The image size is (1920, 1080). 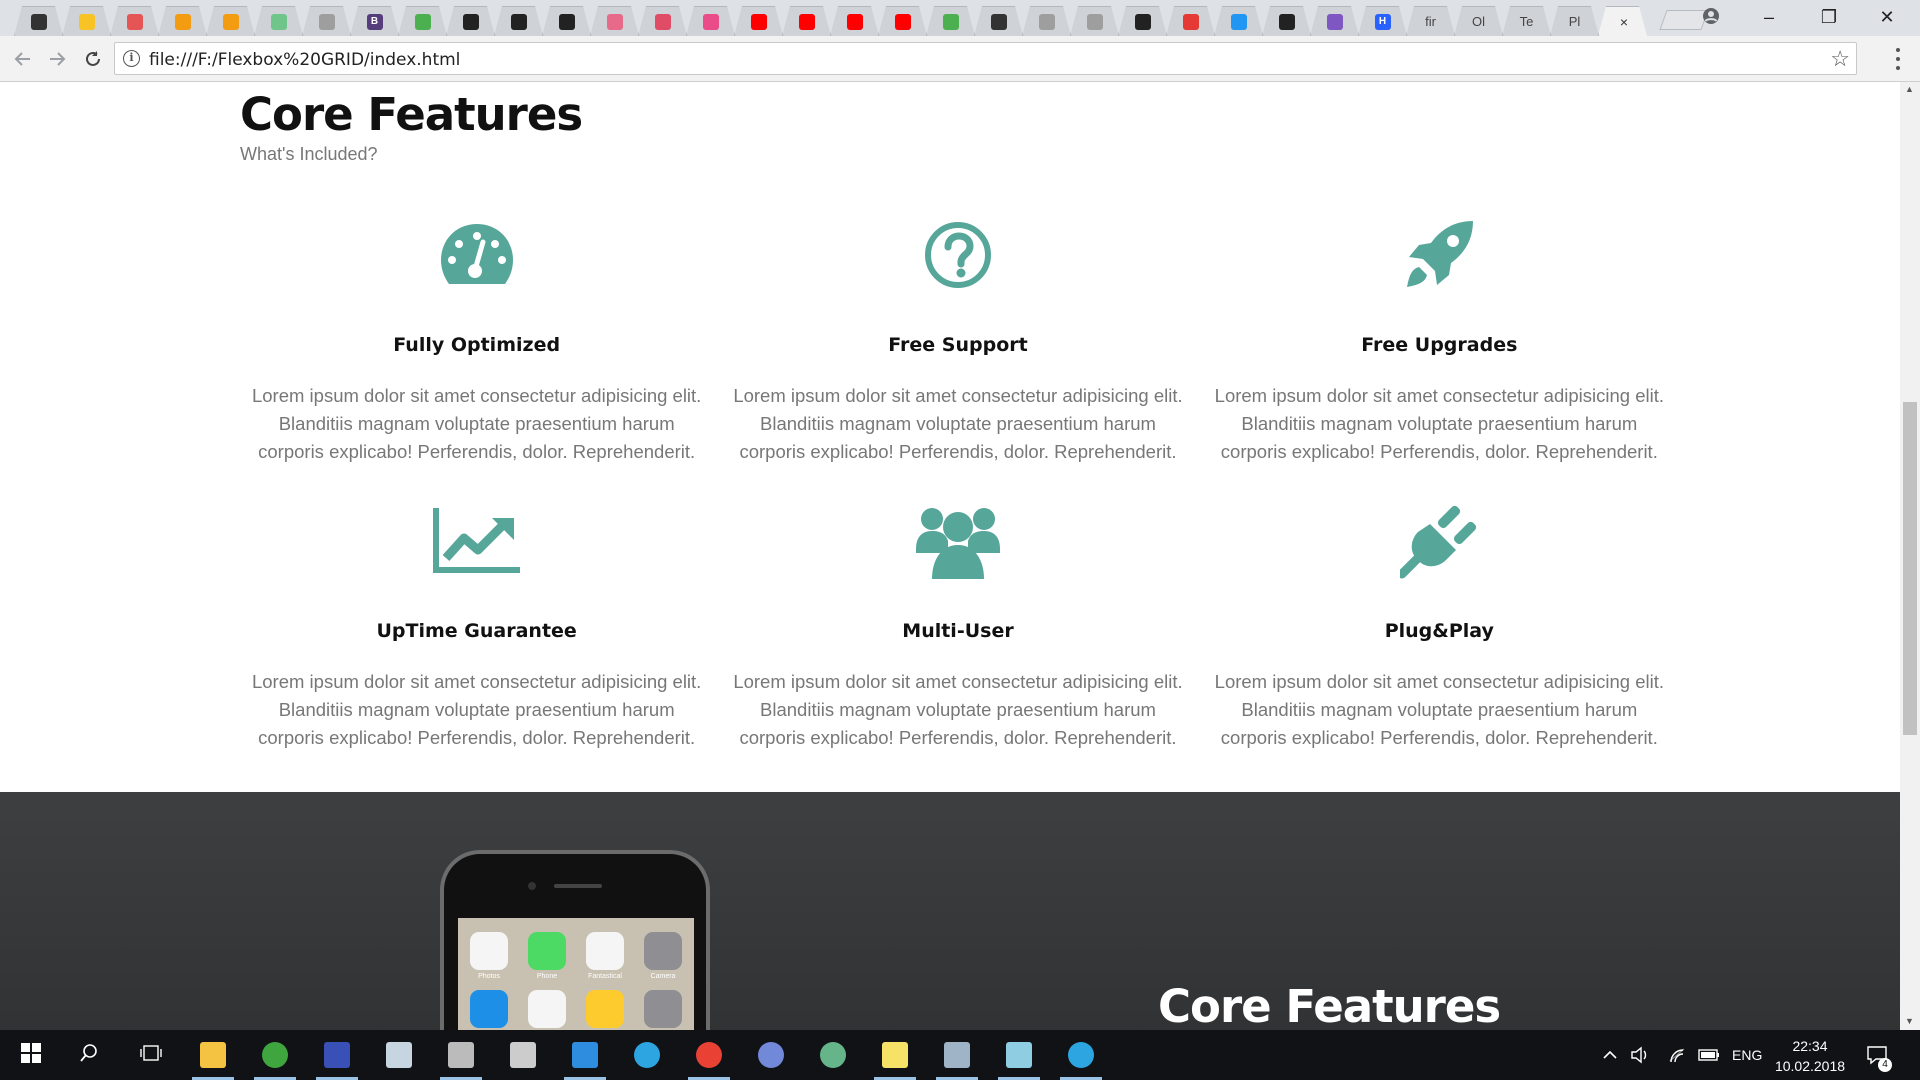 I want to click on forward-arrow-icon, so click(x=58, y=59).